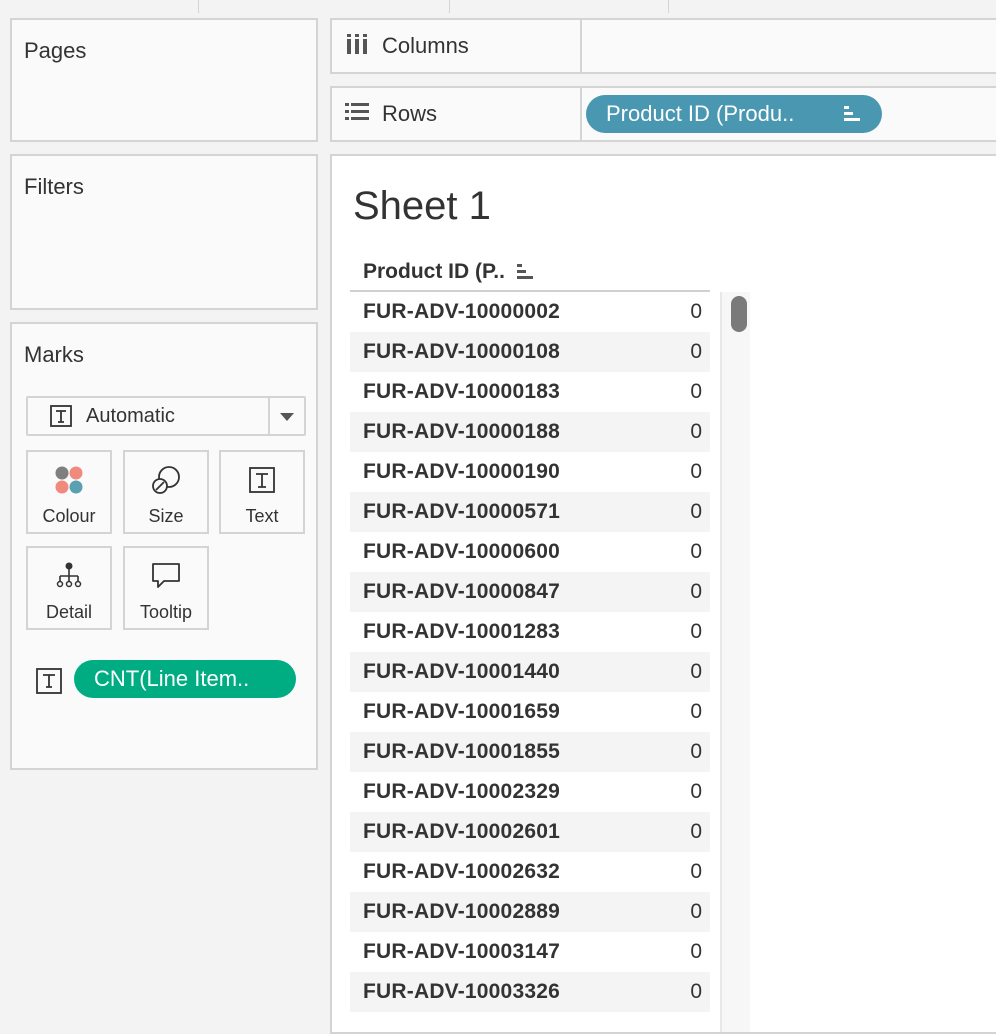  What do you see at coordinates (461, 512) in the screenshot?
I see `product-id-cell: FUR-ADV-10000571` at bounding box center [461, 512].